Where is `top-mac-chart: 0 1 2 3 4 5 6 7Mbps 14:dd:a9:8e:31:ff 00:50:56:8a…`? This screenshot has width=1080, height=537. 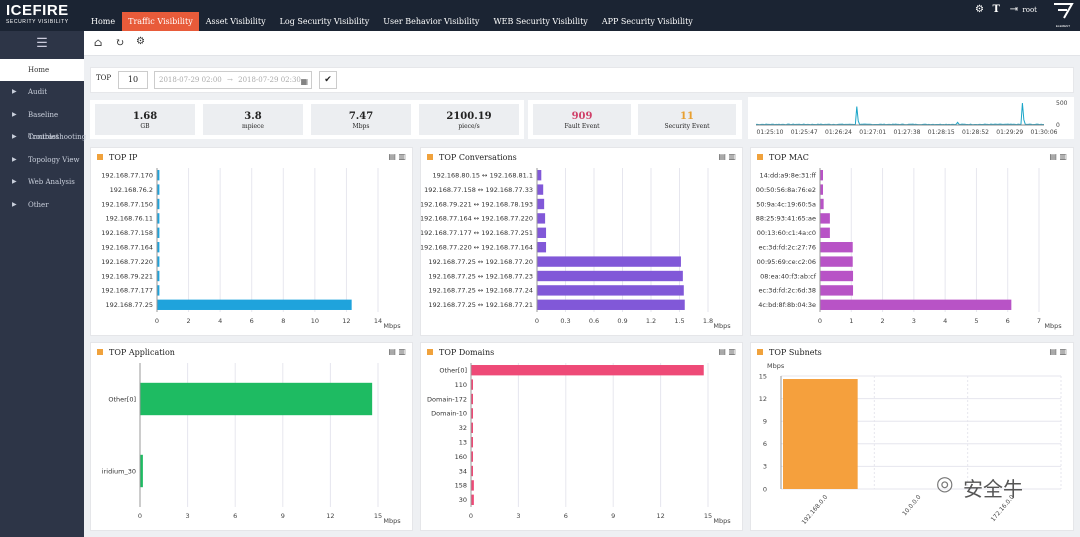
top-mac-chart: 0 1 2 3 4 5 6 7Mbps 14:dd:a9:8e:31:ff 00:50:56:8a… is located at coordinates (909, 249).